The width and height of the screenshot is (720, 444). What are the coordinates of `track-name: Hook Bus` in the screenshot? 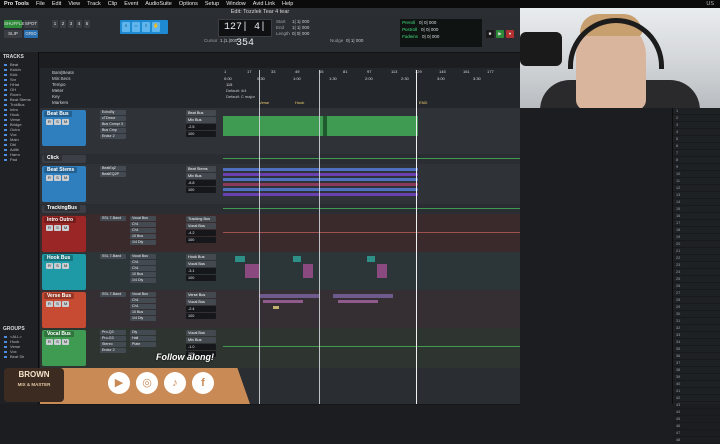 It's located at (59, 258).